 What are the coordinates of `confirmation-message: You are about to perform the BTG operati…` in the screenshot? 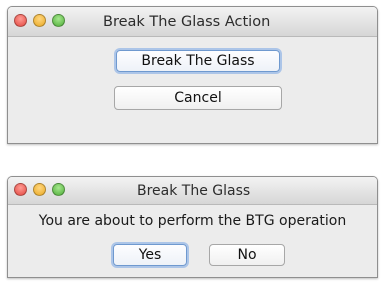 It's located at (192, 221).